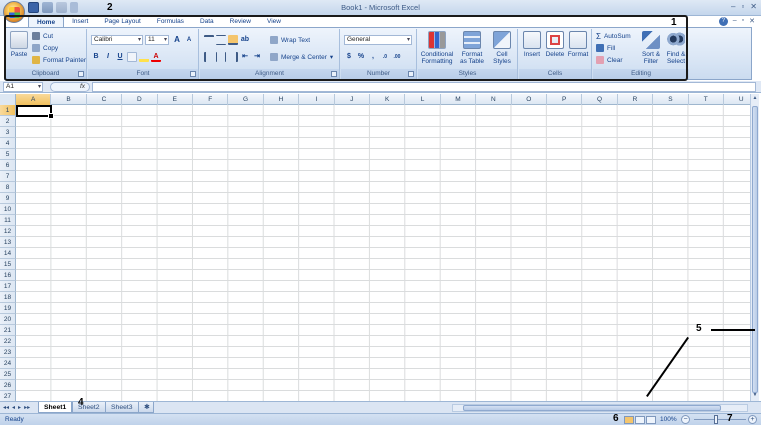 This screenshot has height=425, width=761. Describe the element at coordinates (175, 99) in the screenshot. I see `column-header: E` at that location.